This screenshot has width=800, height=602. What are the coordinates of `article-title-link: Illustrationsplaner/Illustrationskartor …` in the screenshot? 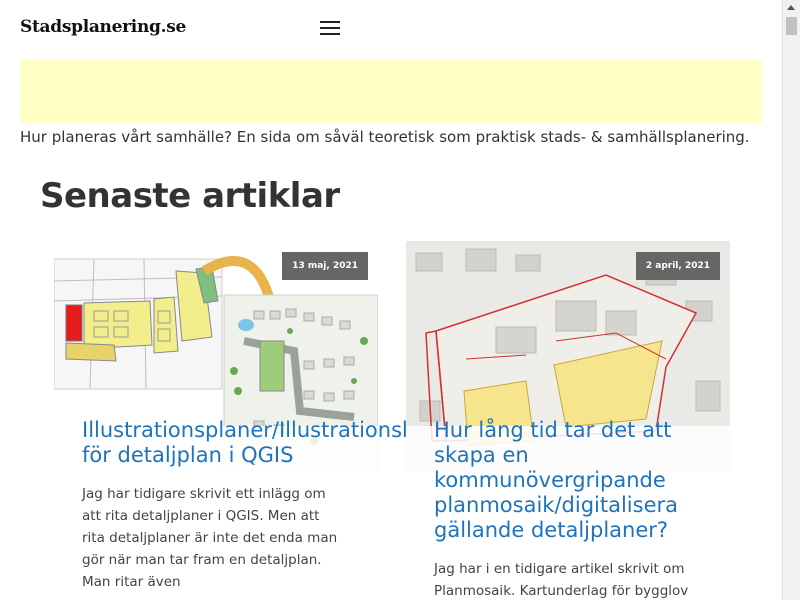 It's located at (273, 443).